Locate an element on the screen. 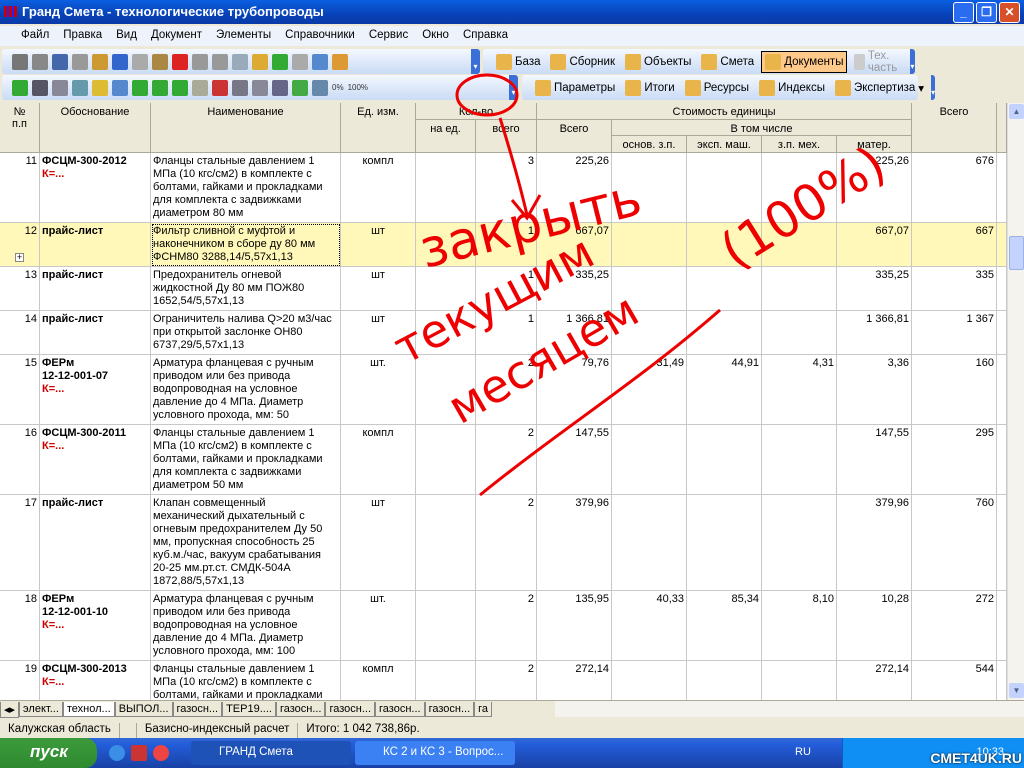 The height and width of the screenshot is (768, 1024). chart-icon is located at coordinates (300, 87).